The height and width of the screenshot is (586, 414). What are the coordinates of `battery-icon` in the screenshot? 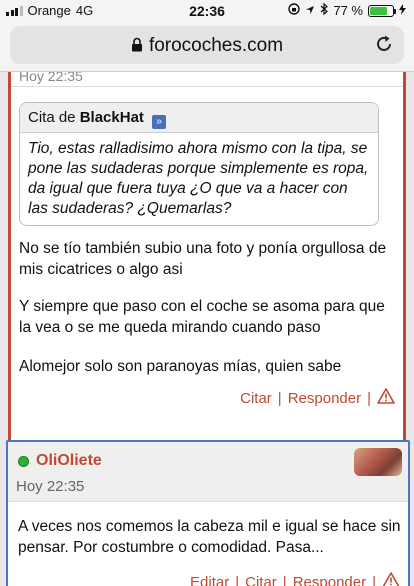 It's located at (382, 10).